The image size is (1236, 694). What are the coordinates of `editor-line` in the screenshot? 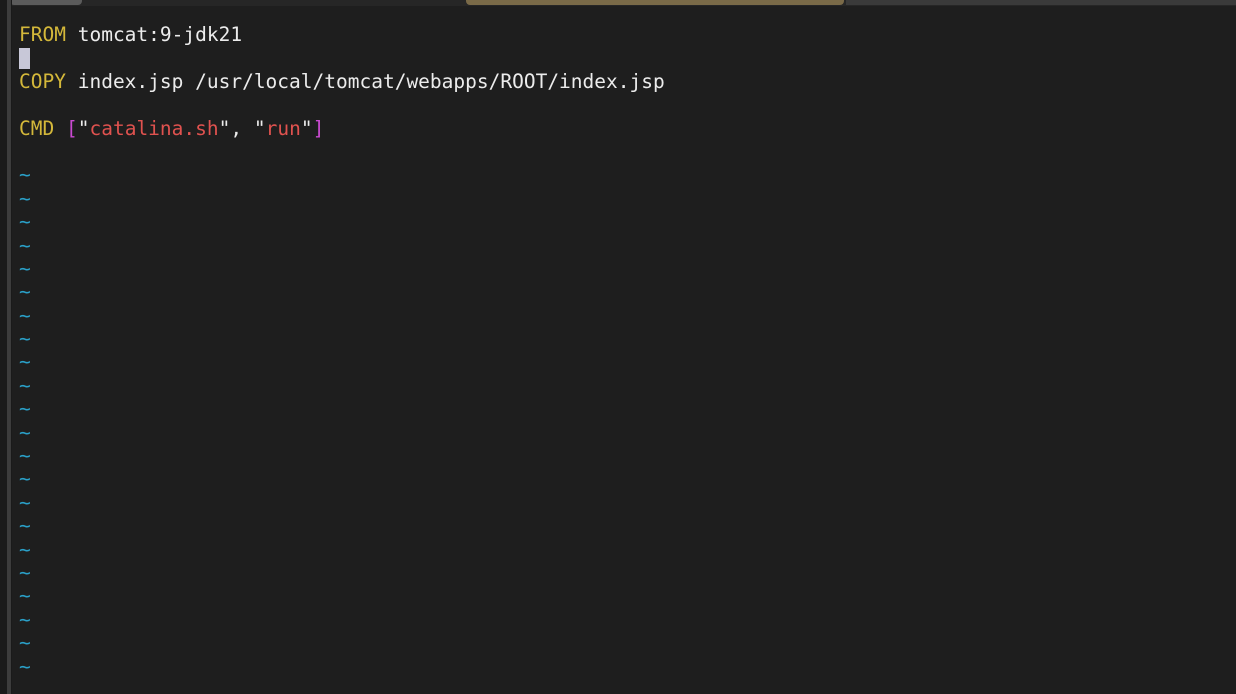 It's located at (624, 58).